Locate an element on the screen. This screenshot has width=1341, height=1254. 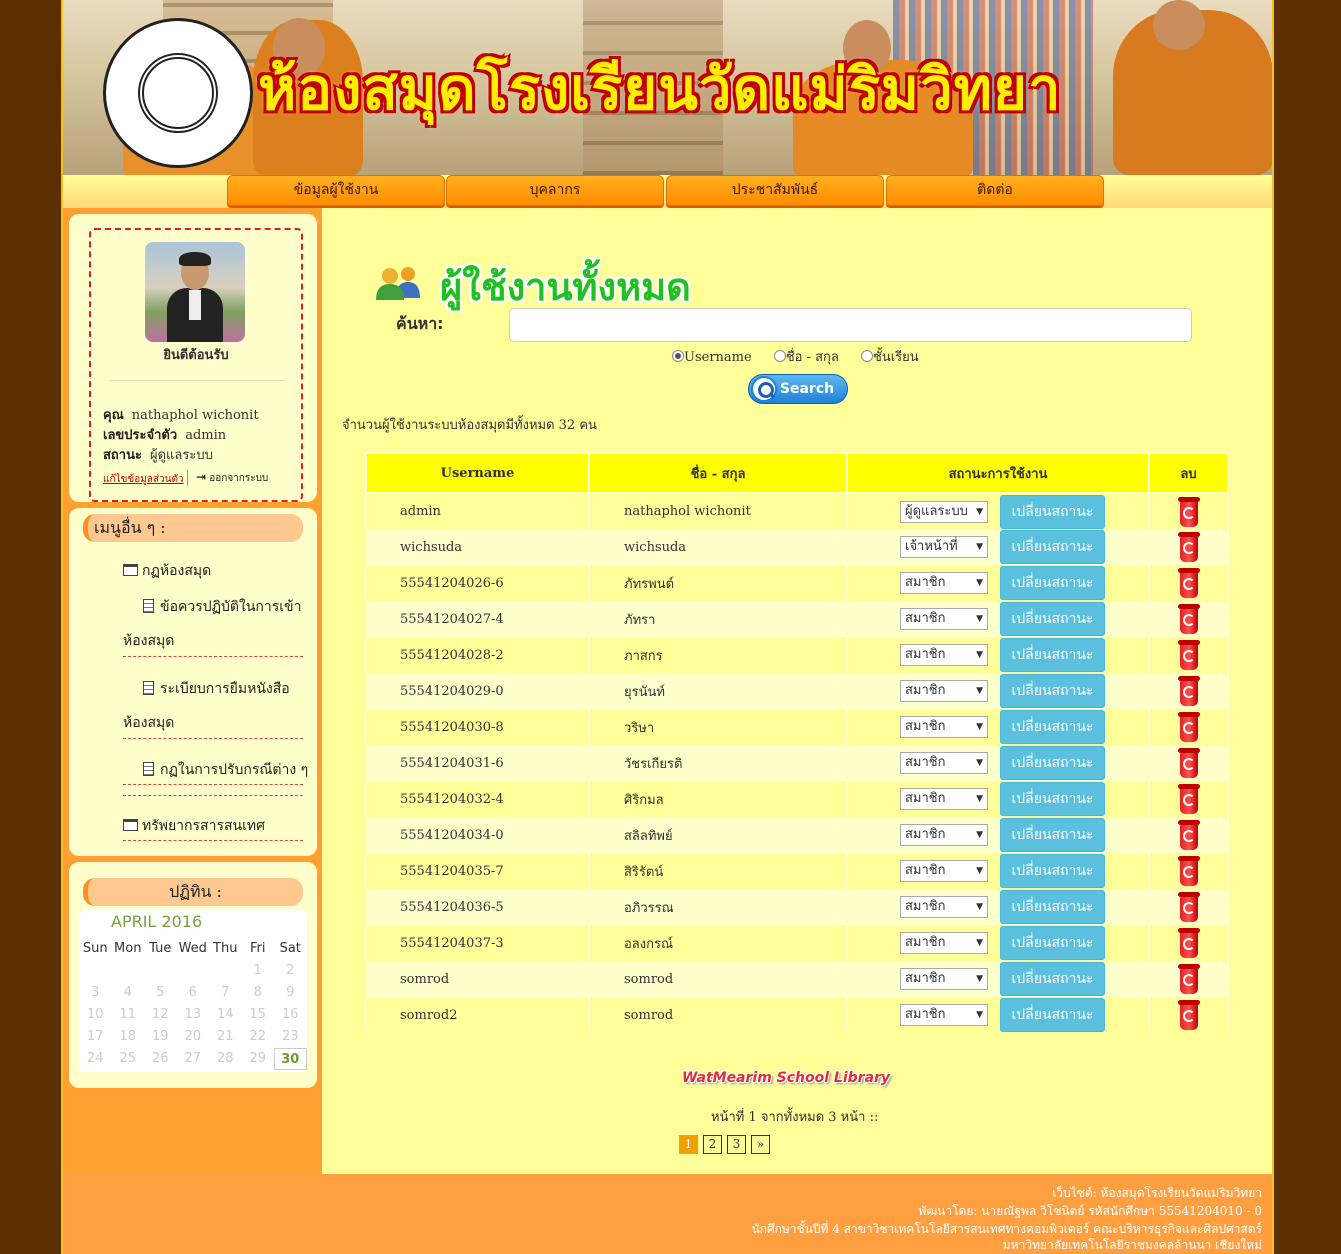
pagination-page: 3 is located at coordinates (736, 1144).